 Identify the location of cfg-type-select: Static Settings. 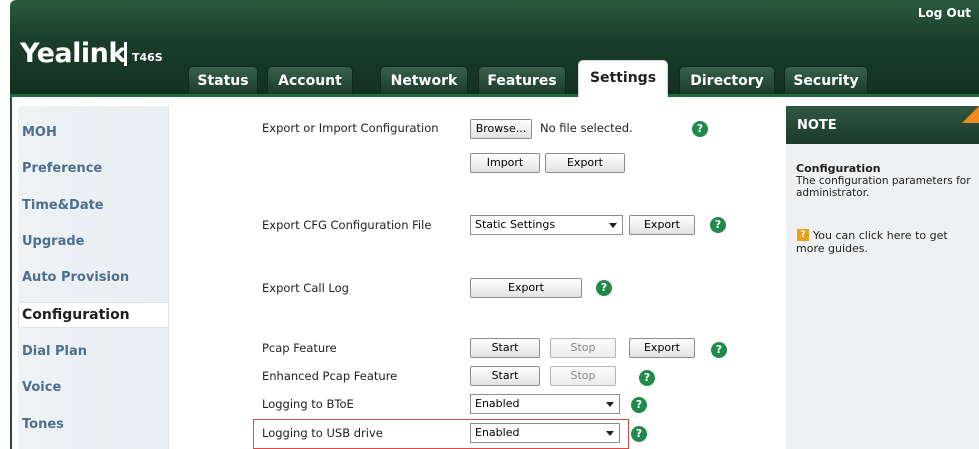
(546, 225).